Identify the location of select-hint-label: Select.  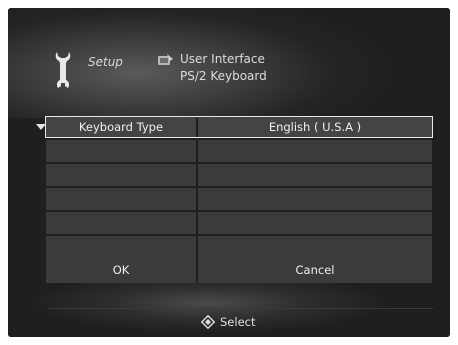
(238, 322).